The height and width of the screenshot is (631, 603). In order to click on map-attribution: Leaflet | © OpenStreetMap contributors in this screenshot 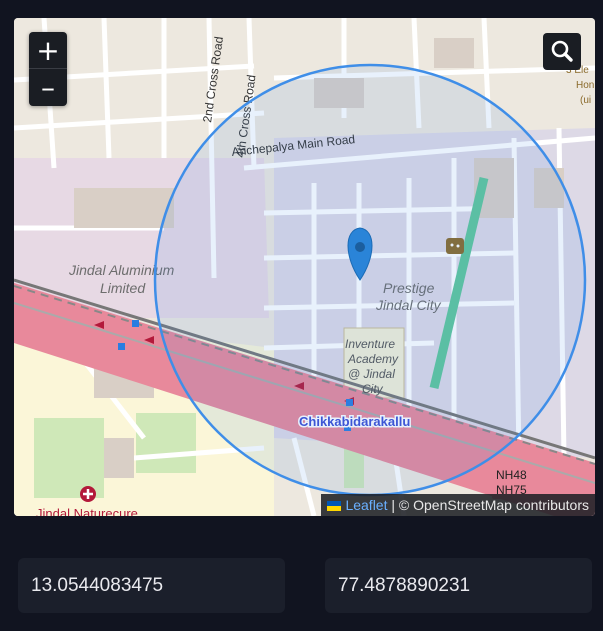, I will do `click(458, 505)`.